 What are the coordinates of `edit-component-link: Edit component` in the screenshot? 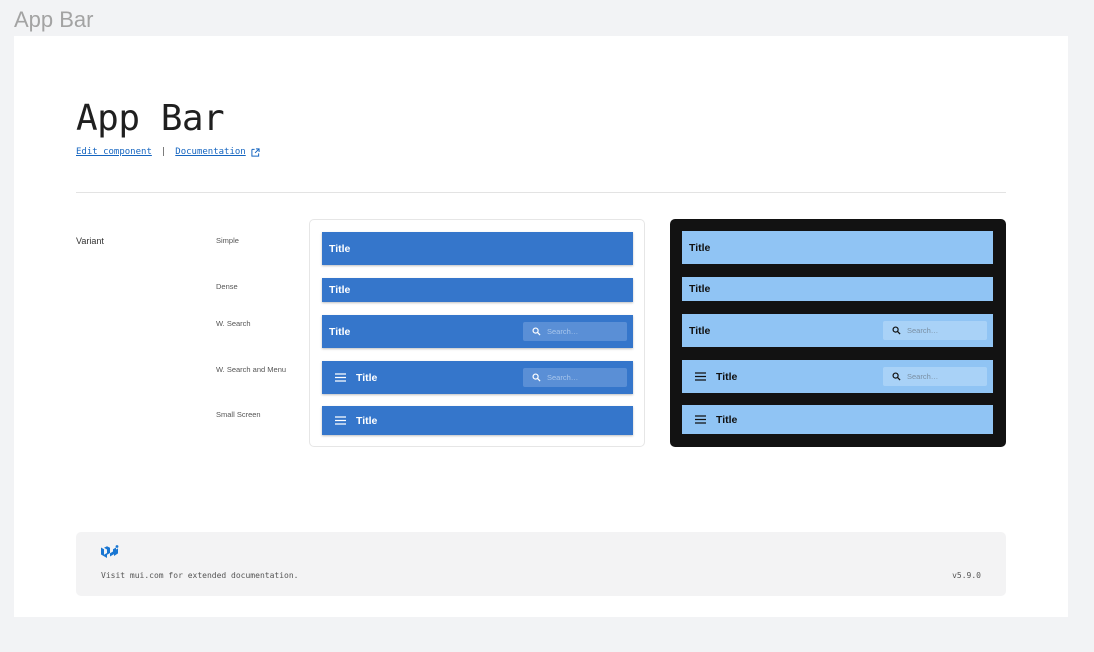 It's located at (114, 152).